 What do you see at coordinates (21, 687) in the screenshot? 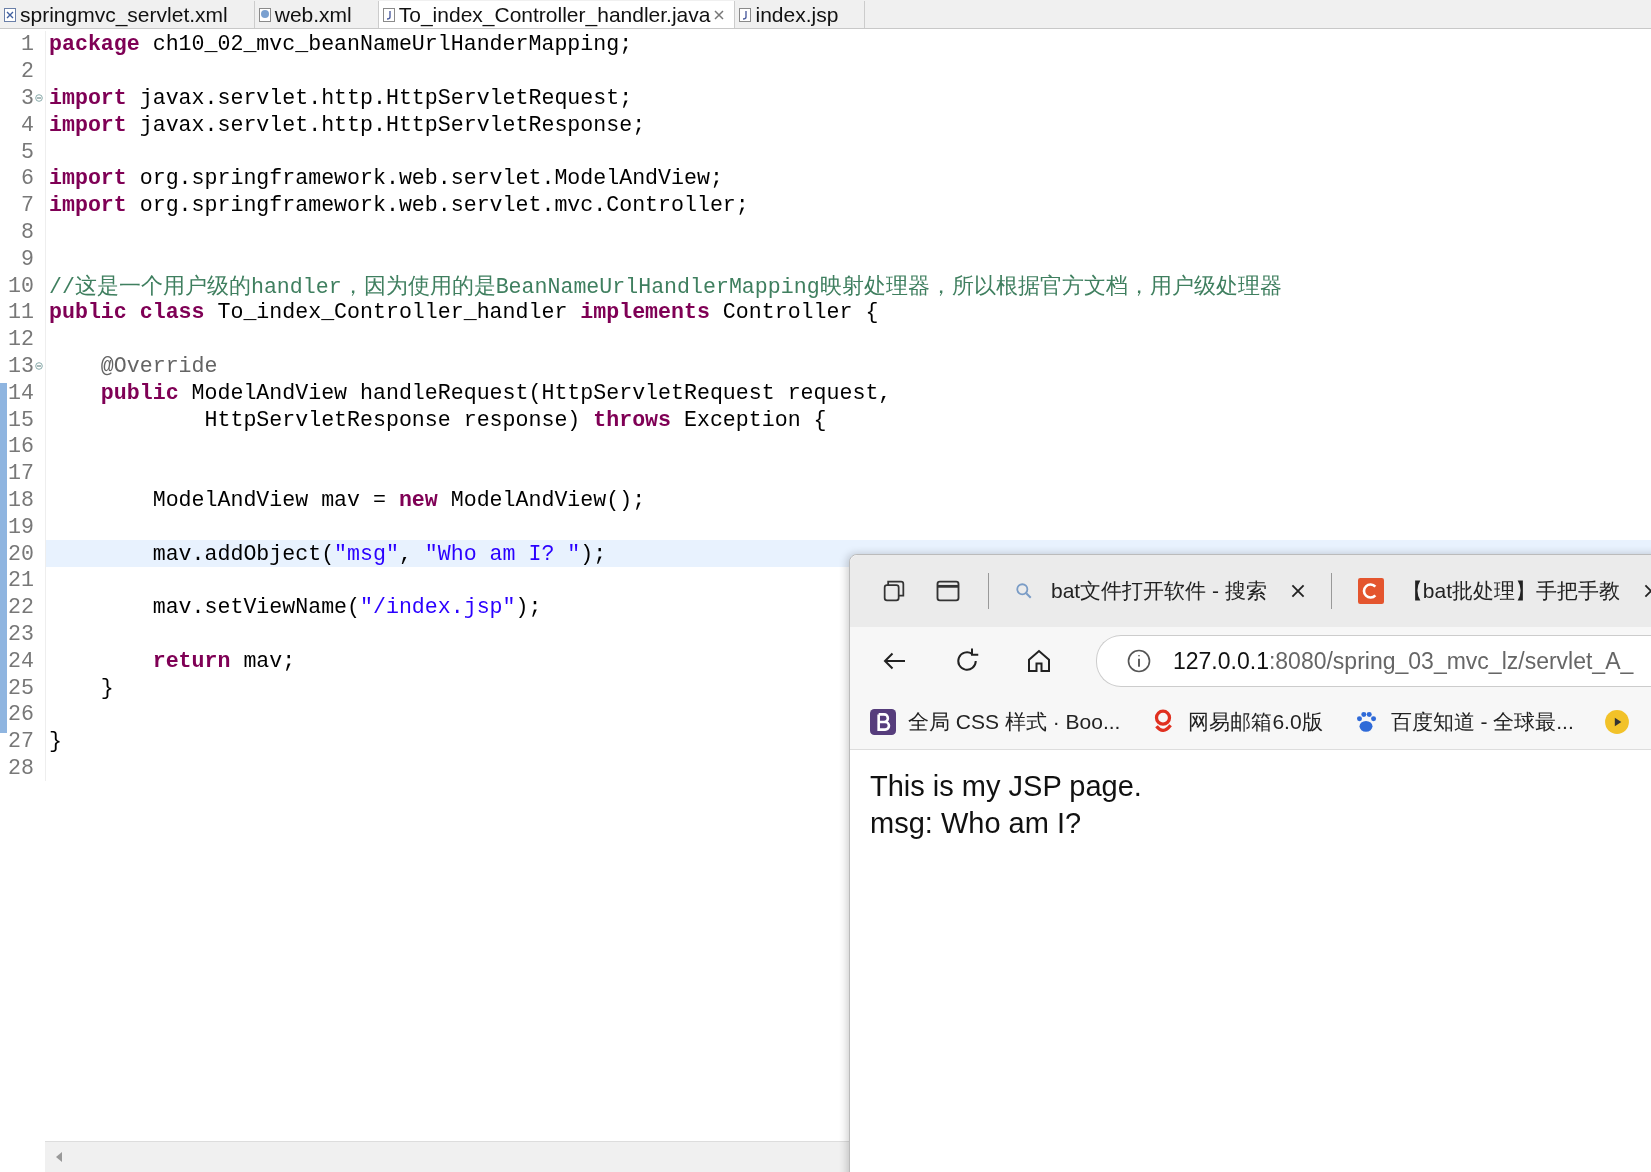
I see `line-number: 25` at bounding box center [21, 687].